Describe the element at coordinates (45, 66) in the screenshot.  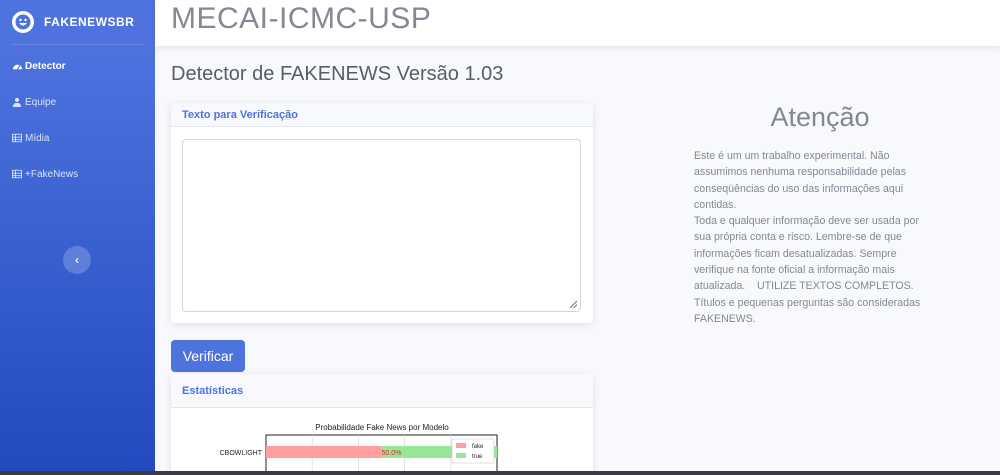
I see `sidebar-item-label: Detector` at that location.